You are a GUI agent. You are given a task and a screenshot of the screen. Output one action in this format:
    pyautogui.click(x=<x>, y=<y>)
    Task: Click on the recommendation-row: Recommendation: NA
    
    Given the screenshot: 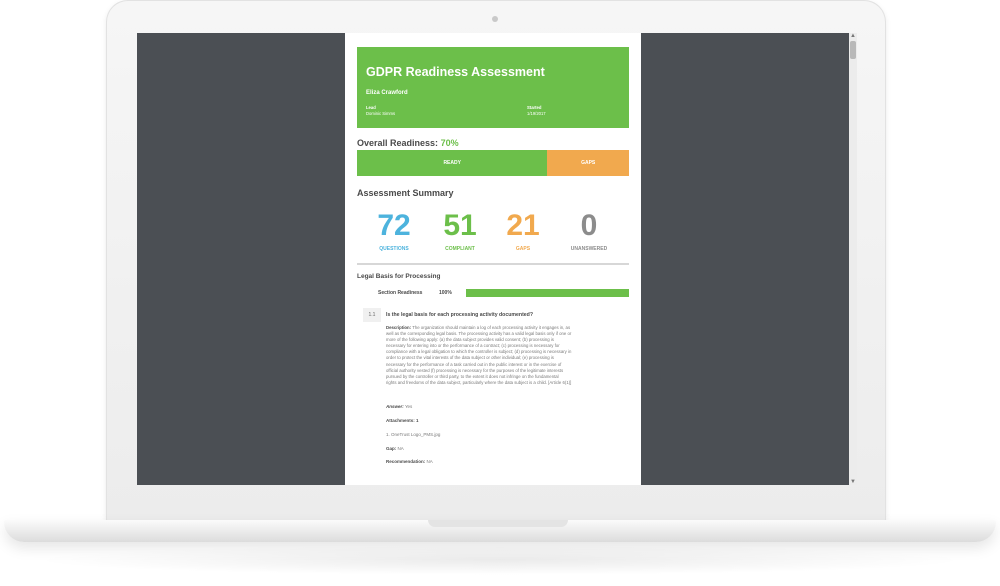 What is the action you would take?
    pyautogui.click(x=409, y=461)
    